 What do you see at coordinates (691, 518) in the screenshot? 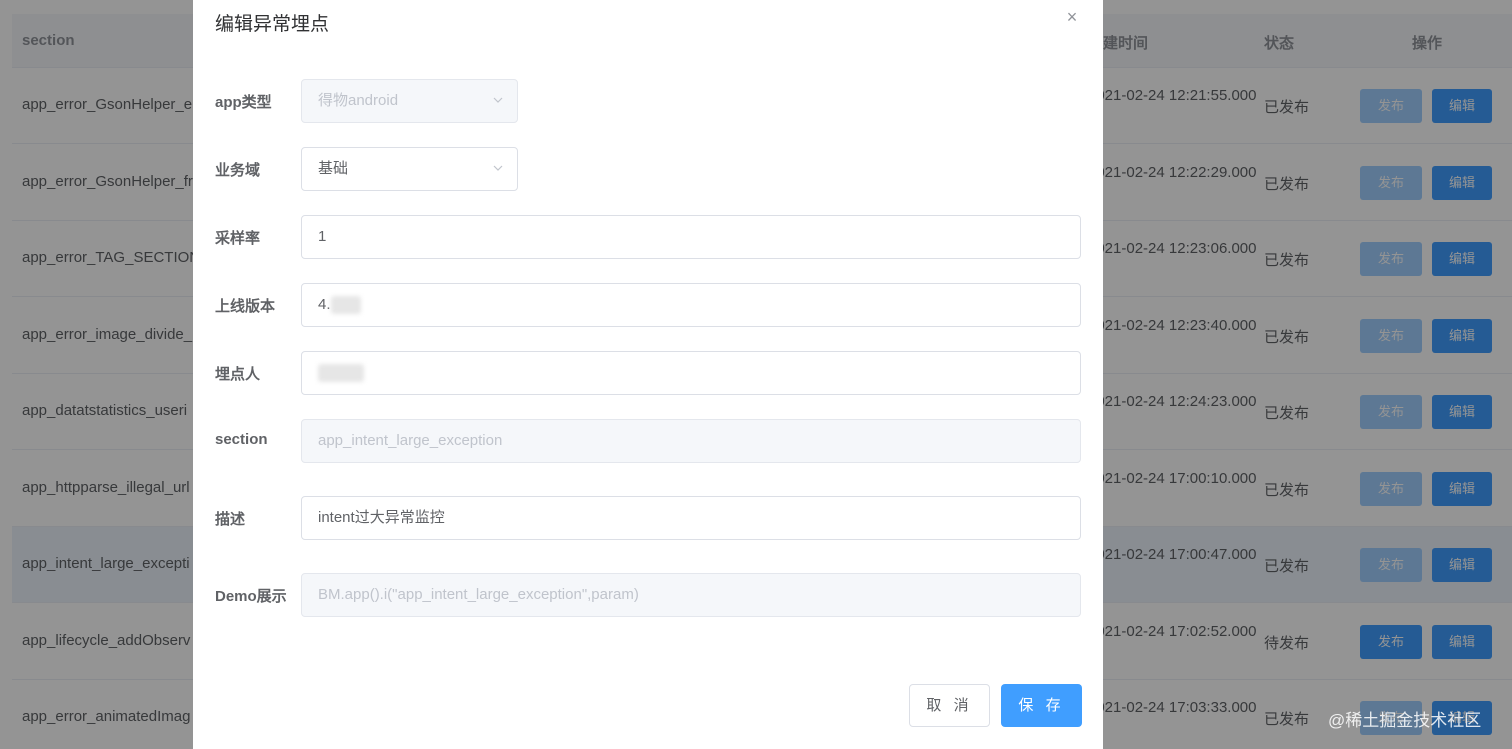
I see `description-input: intent过大异常监控` at bounding box center [691, 518].